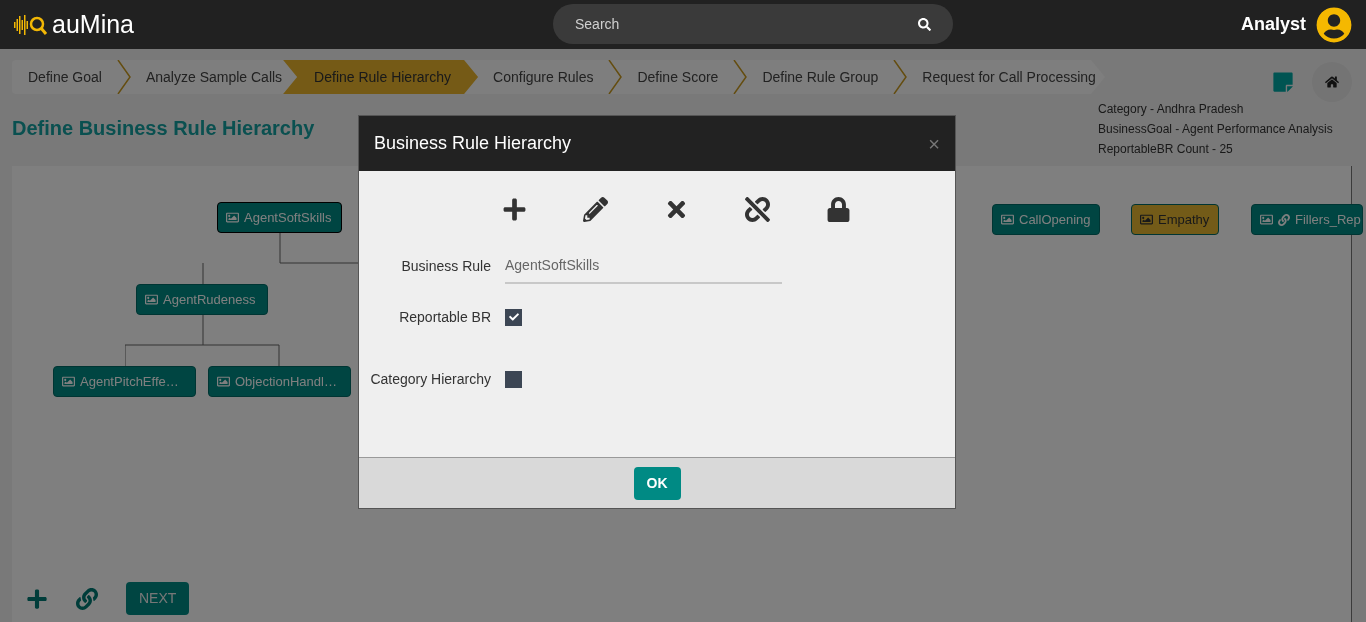  I want to click on home-button, so click(1332, 82).